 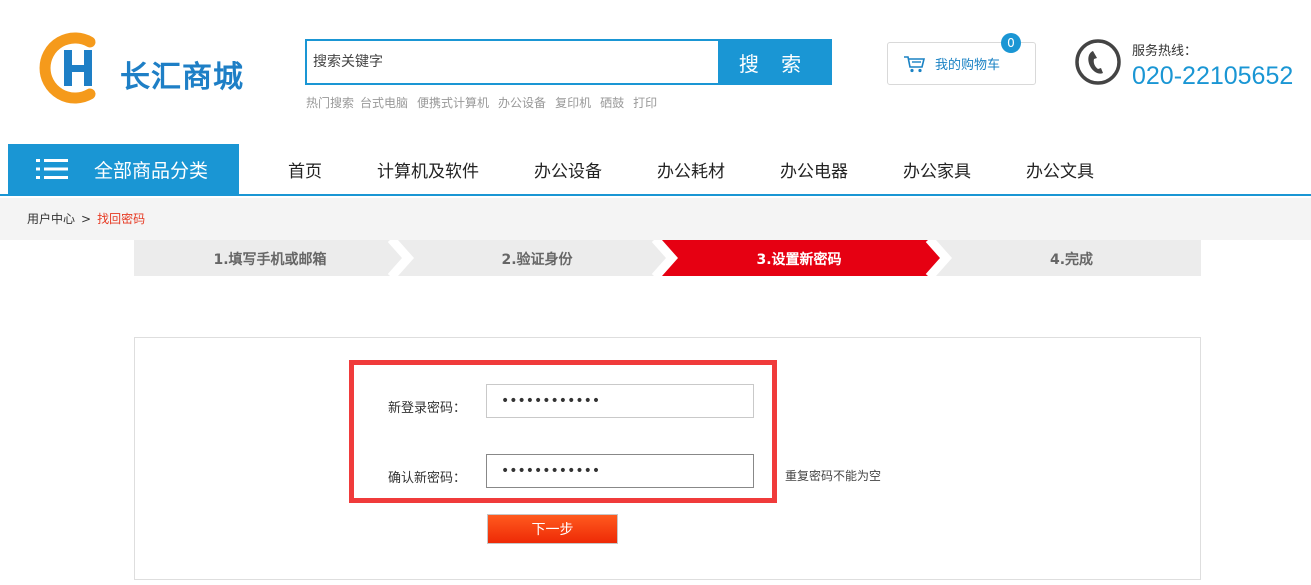 What do you see at coordinates (833, 476) in the screenshot?
I see `confirm-password-error: 重复密码不能为空` at bounding box center [833, 476].